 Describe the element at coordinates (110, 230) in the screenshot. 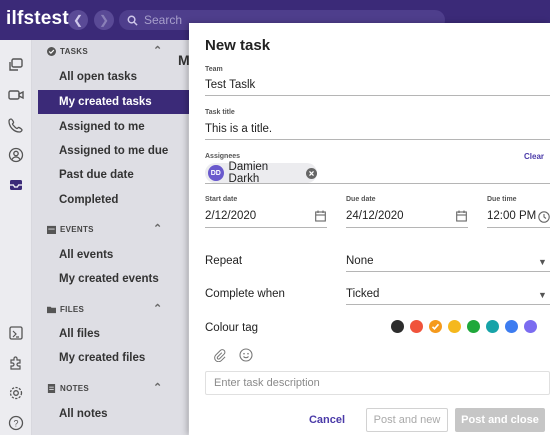

I see `section-events: EVENTS ⌃` at that location.